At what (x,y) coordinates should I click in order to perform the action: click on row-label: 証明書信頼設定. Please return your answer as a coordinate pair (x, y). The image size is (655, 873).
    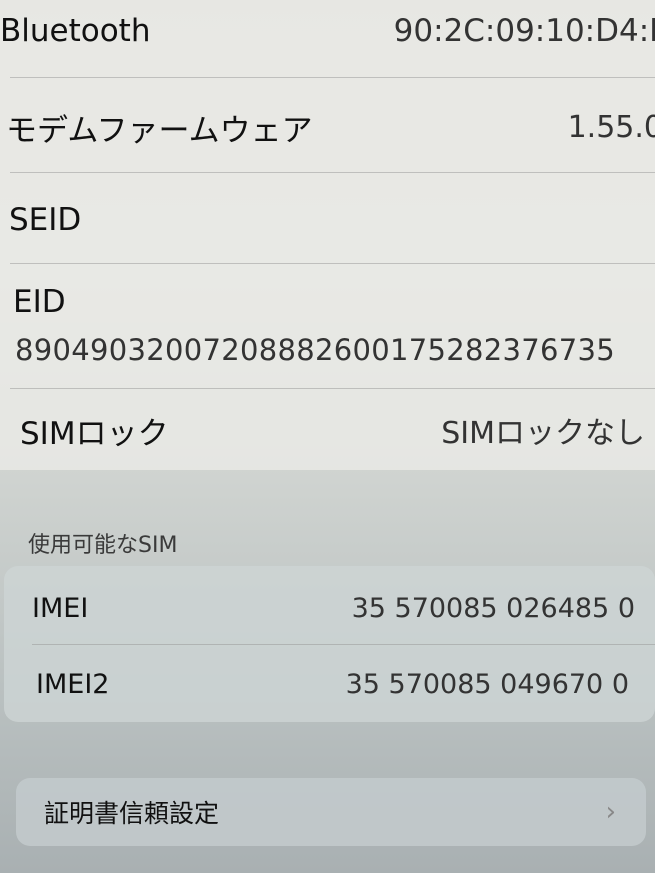
    Looking at the image, I should click on (132, 813).